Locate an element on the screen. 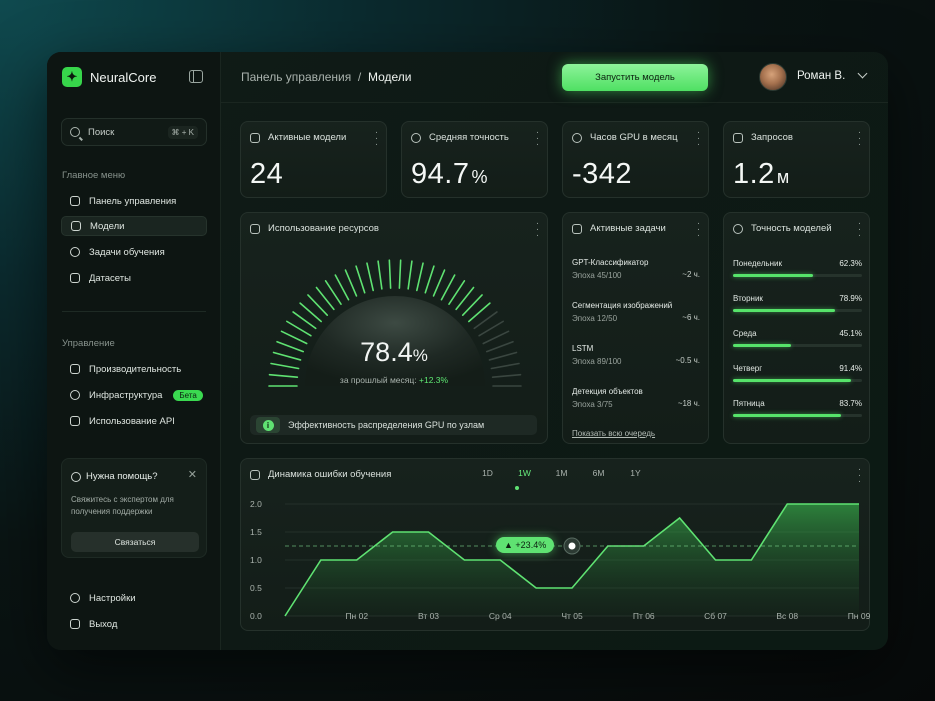 This screenshot has height=701, width=935. card-title: Точность моделей is located at coordinates (791, 228).